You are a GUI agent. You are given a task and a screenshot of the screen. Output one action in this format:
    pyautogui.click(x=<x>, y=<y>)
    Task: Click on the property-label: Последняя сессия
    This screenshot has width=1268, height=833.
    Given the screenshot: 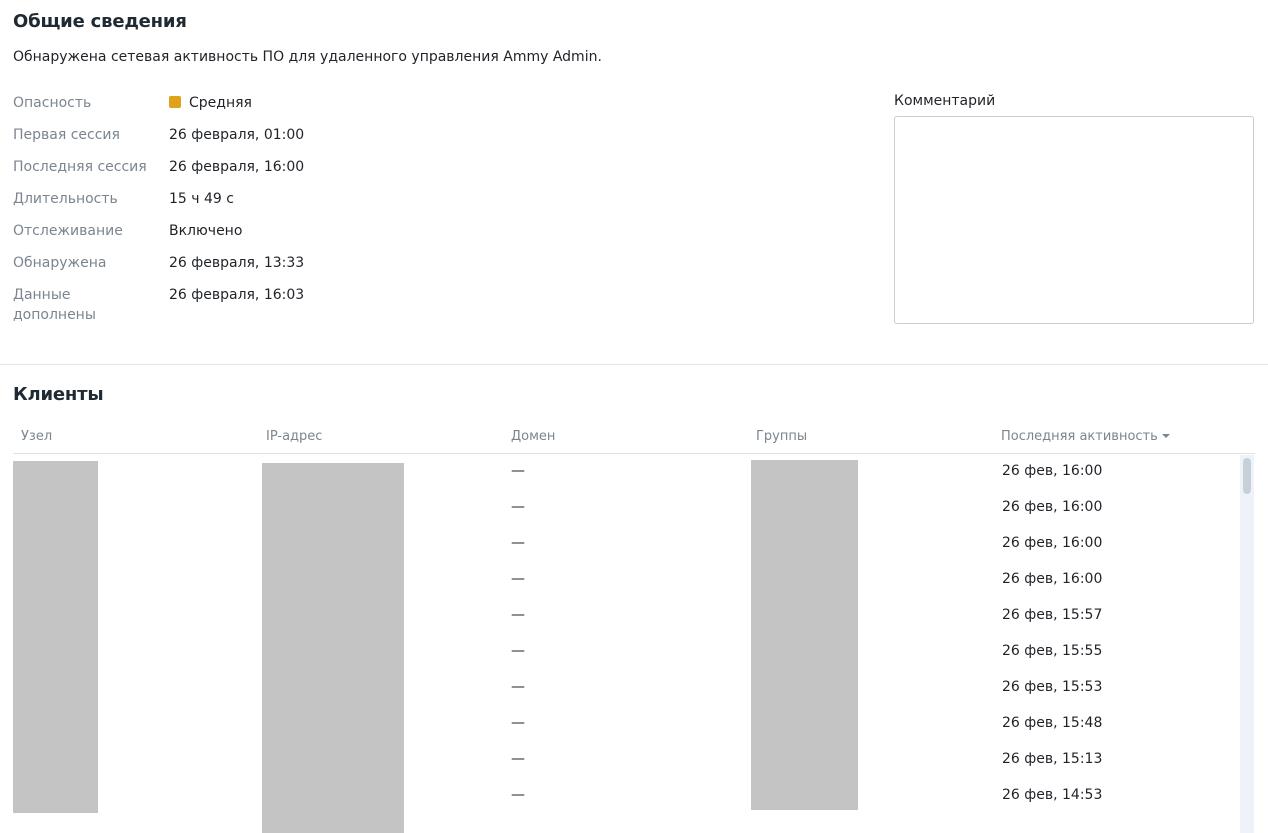 What is the action you would take?
    pyautogui.click(x=80, y=167)
    